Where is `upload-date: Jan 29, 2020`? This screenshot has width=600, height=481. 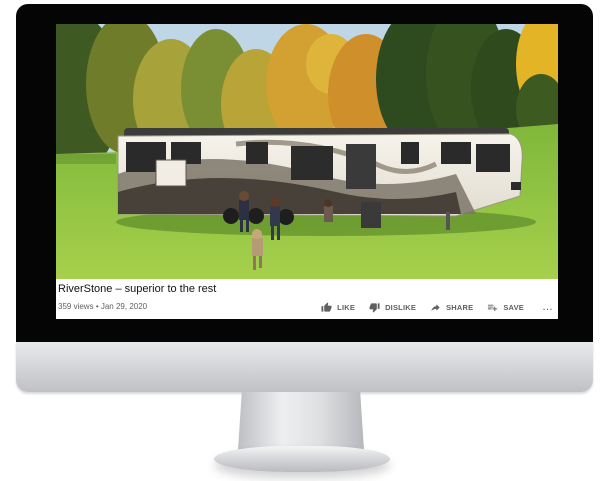 upload-date: Jan 29, 2020 is located at coordinates (124, 306).